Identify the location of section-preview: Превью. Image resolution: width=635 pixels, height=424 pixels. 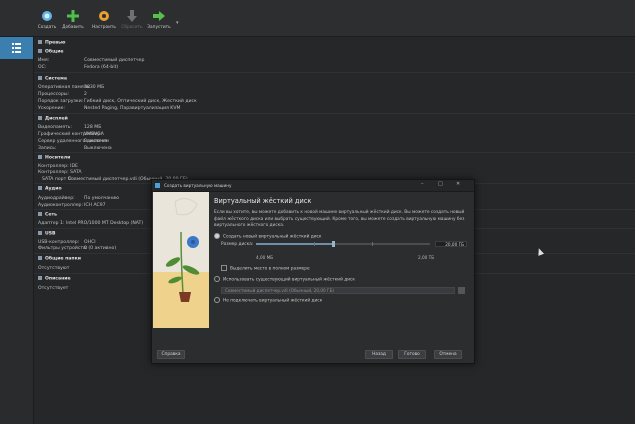
(52, 43).